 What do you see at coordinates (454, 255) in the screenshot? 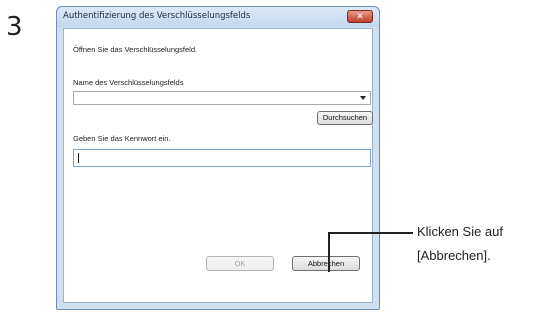
I see `annotation-line-2: [Abbrechen].` at bounding box center [454, 255].